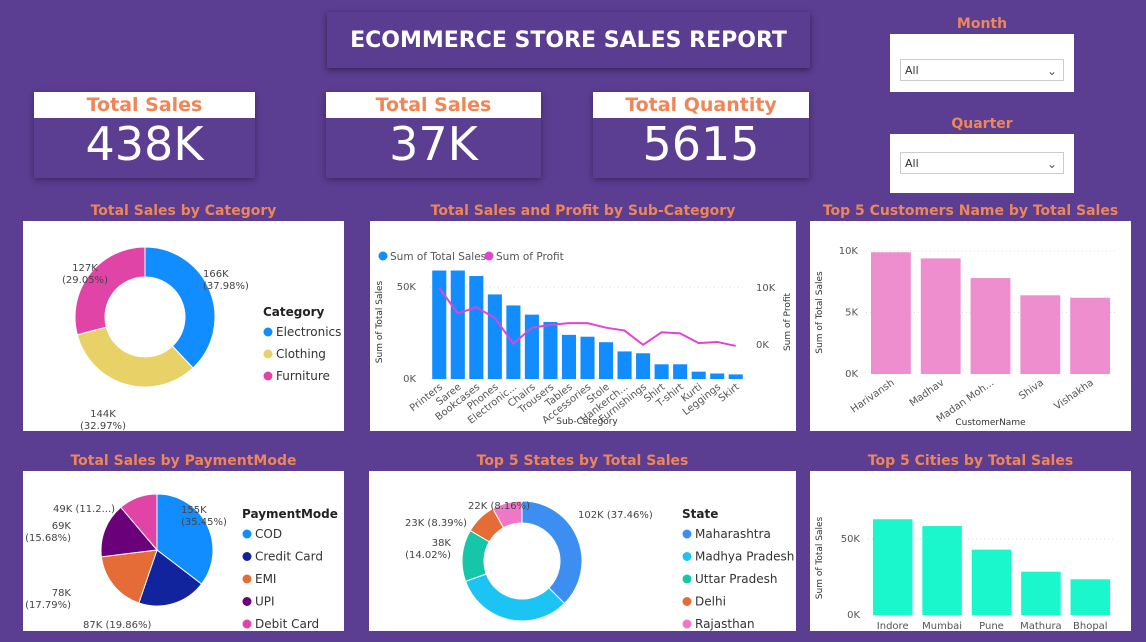  Describe the element at coordinates (912, 163) in the screenshot. I see `quarter-dropdown-value: All` at that location.